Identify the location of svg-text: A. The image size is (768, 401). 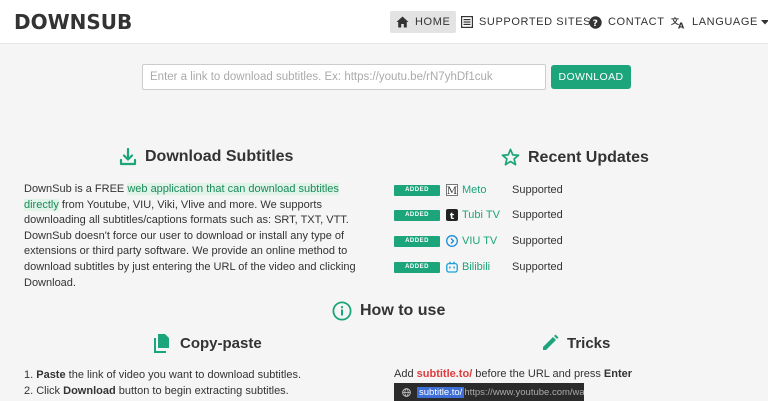
(681, 25).